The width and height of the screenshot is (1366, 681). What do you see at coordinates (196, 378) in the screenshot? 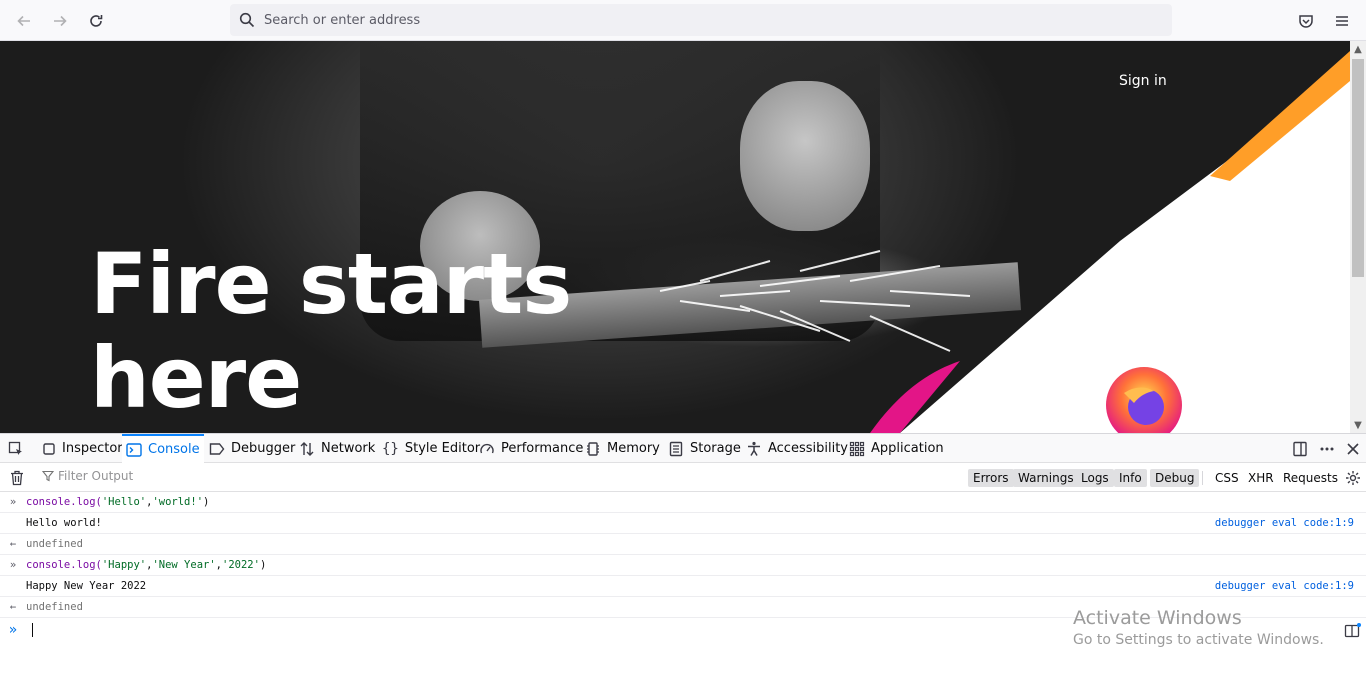
I see `hero-title-line2: here` at bounding box center [196, 378].